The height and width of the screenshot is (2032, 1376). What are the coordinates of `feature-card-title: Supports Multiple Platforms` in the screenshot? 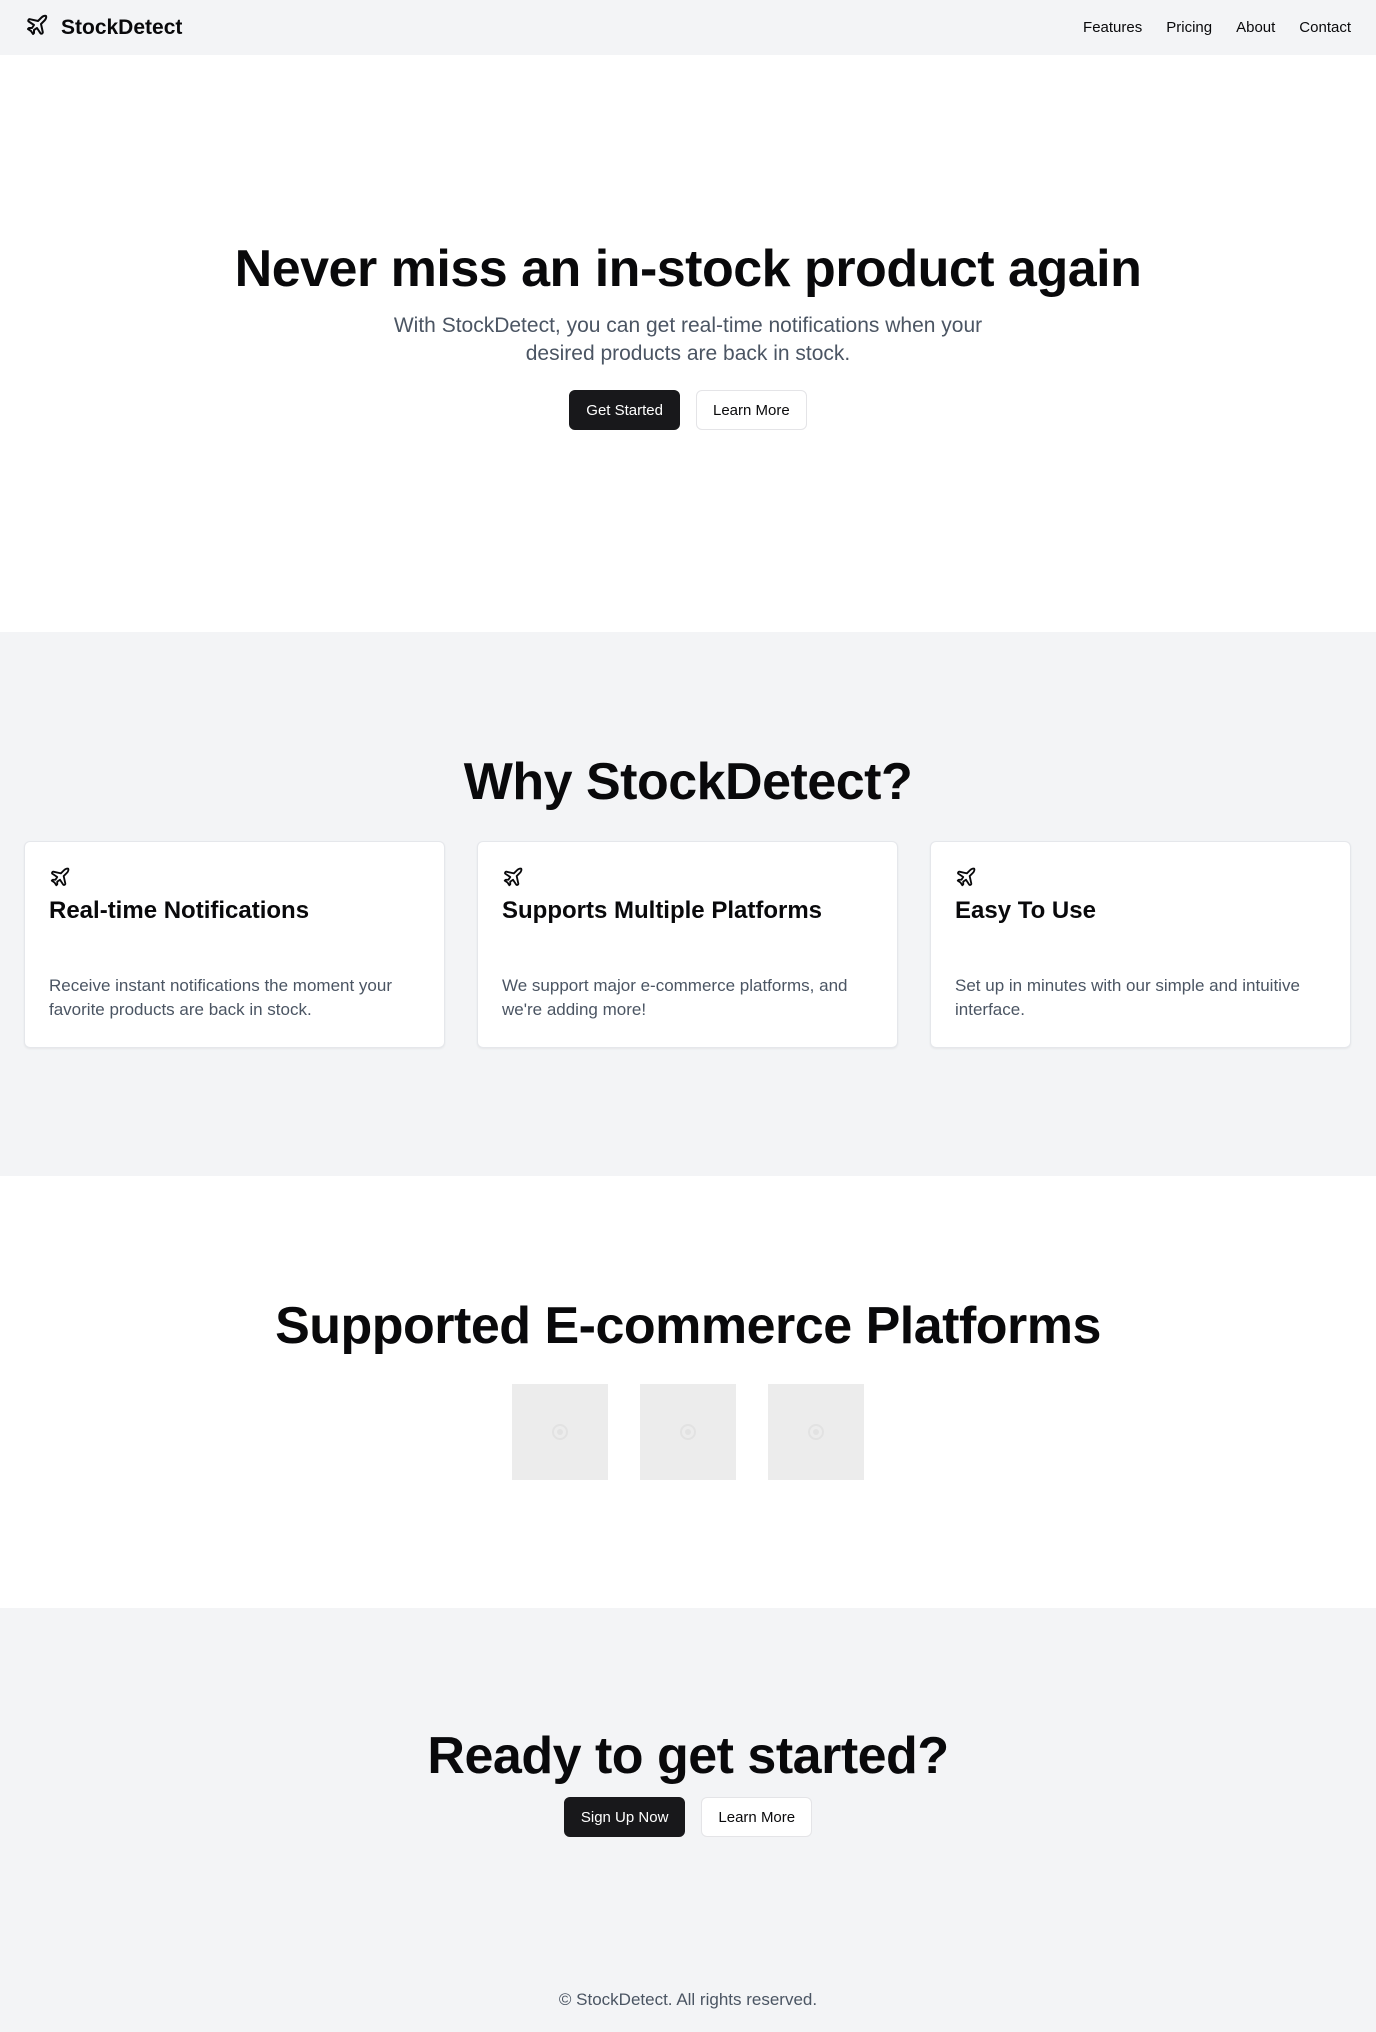 It's located at (662, 910).